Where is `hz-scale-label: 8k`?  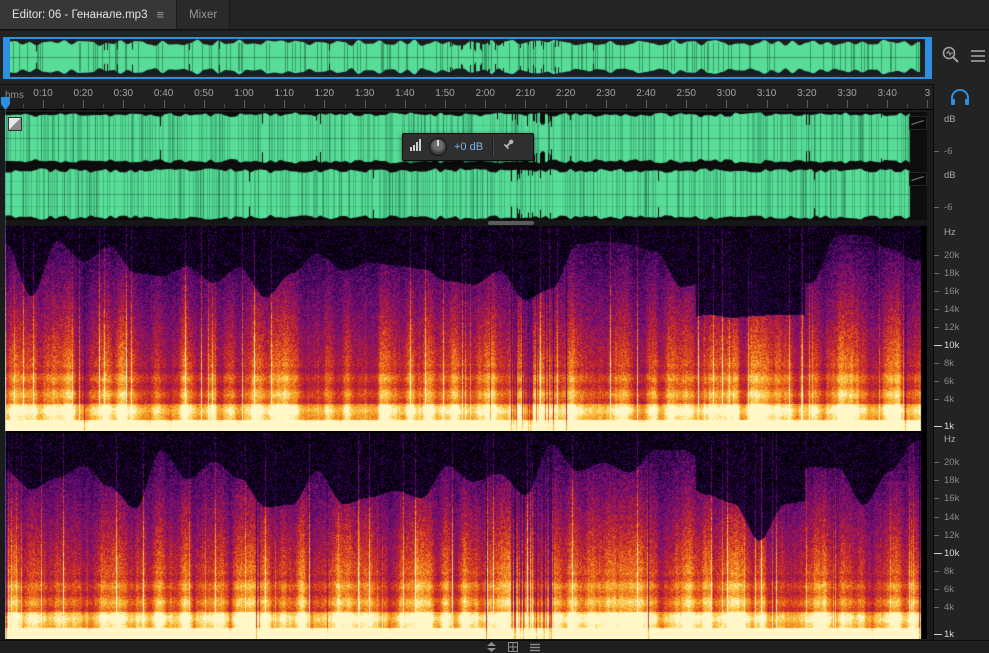 hz-scale-label: 8k is located at coordinates (949, 571).